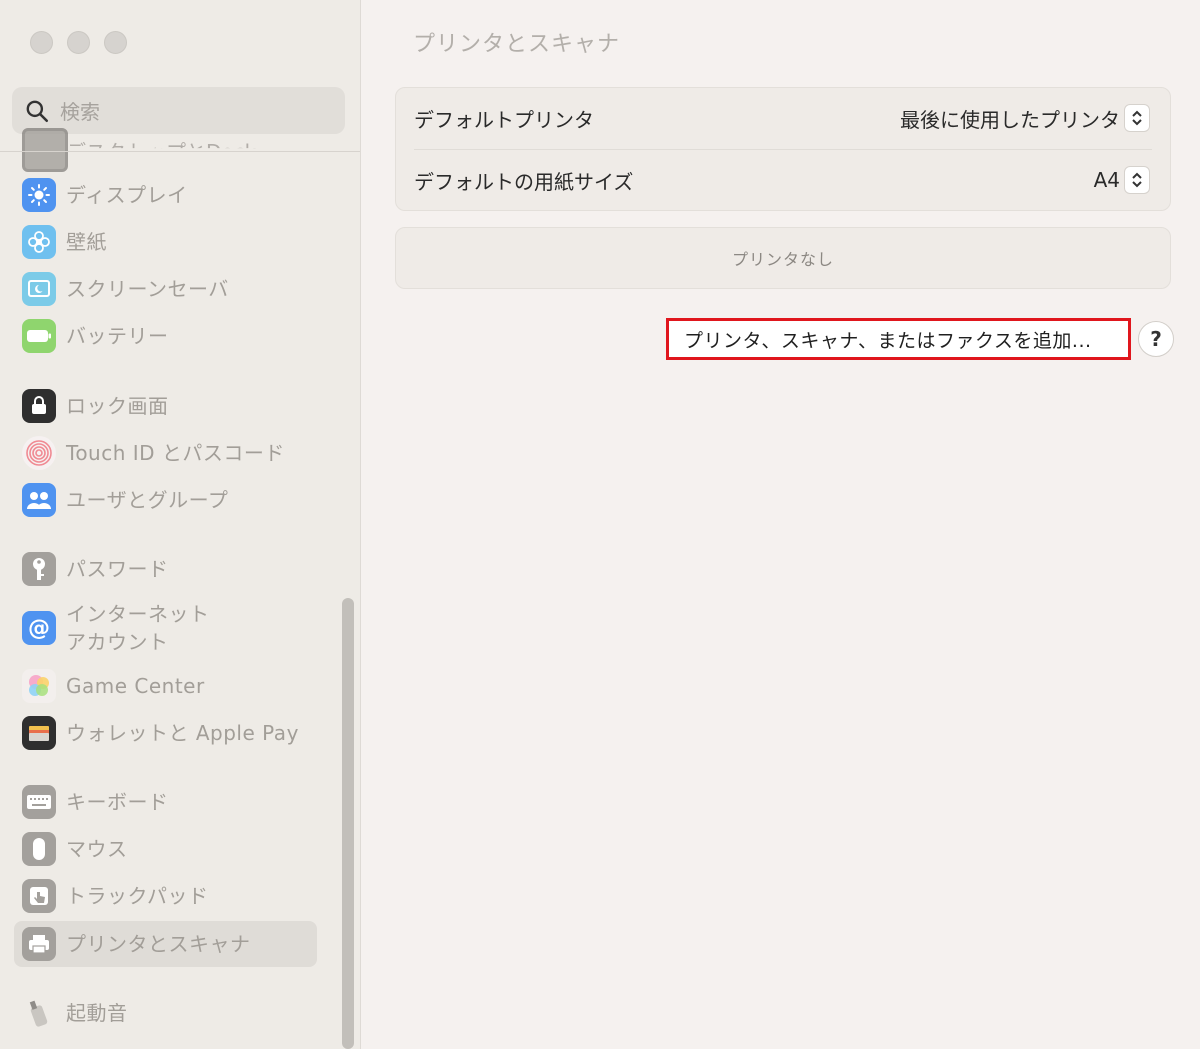 Image resolution: width=1200 pixels, height=1049 pixels. What do you see at coordinates (138, 628) in the screenshot?
I see `sidebar-item-label: インターネット アカウント` at bounding box center [138, 628].